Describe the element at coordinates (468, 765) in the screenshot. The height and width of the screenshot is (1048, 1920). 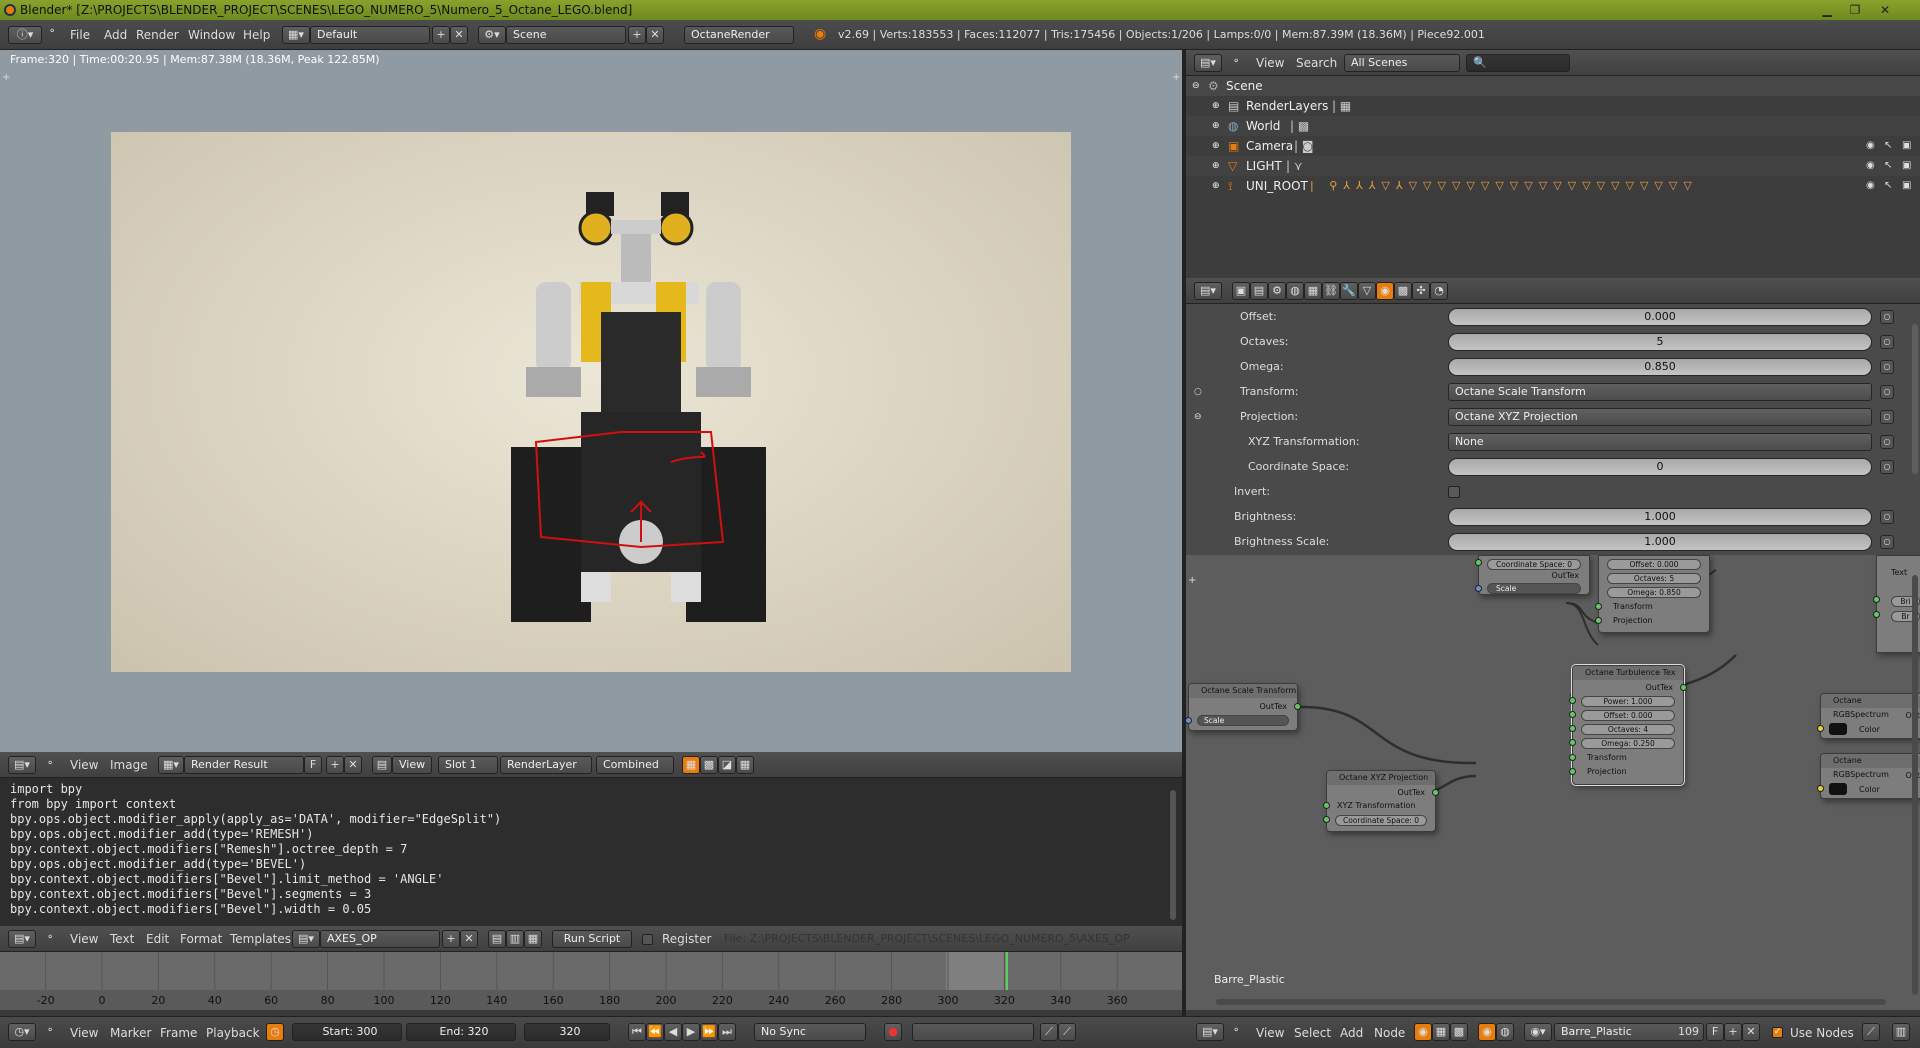
I see `slot-select: Slot 1` at that location.